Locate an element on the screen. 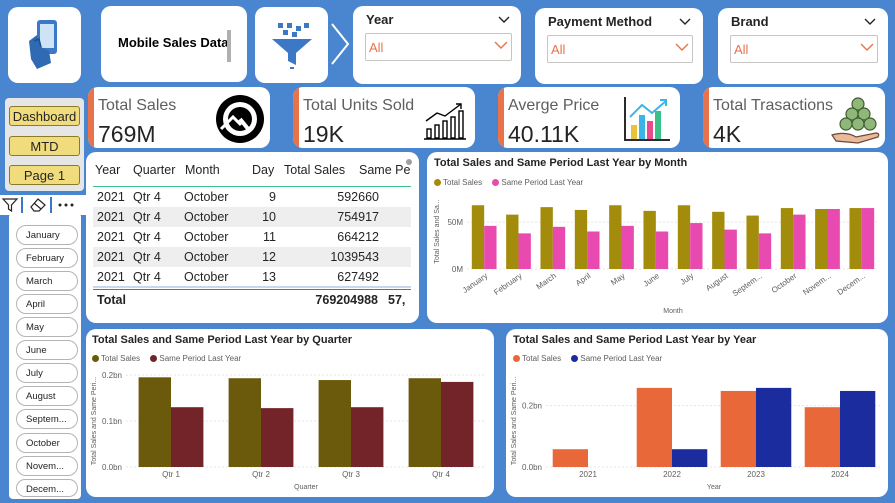 The image size is (895, 503). cell-total-sales: 627492 is located at coordinates (358, 277).